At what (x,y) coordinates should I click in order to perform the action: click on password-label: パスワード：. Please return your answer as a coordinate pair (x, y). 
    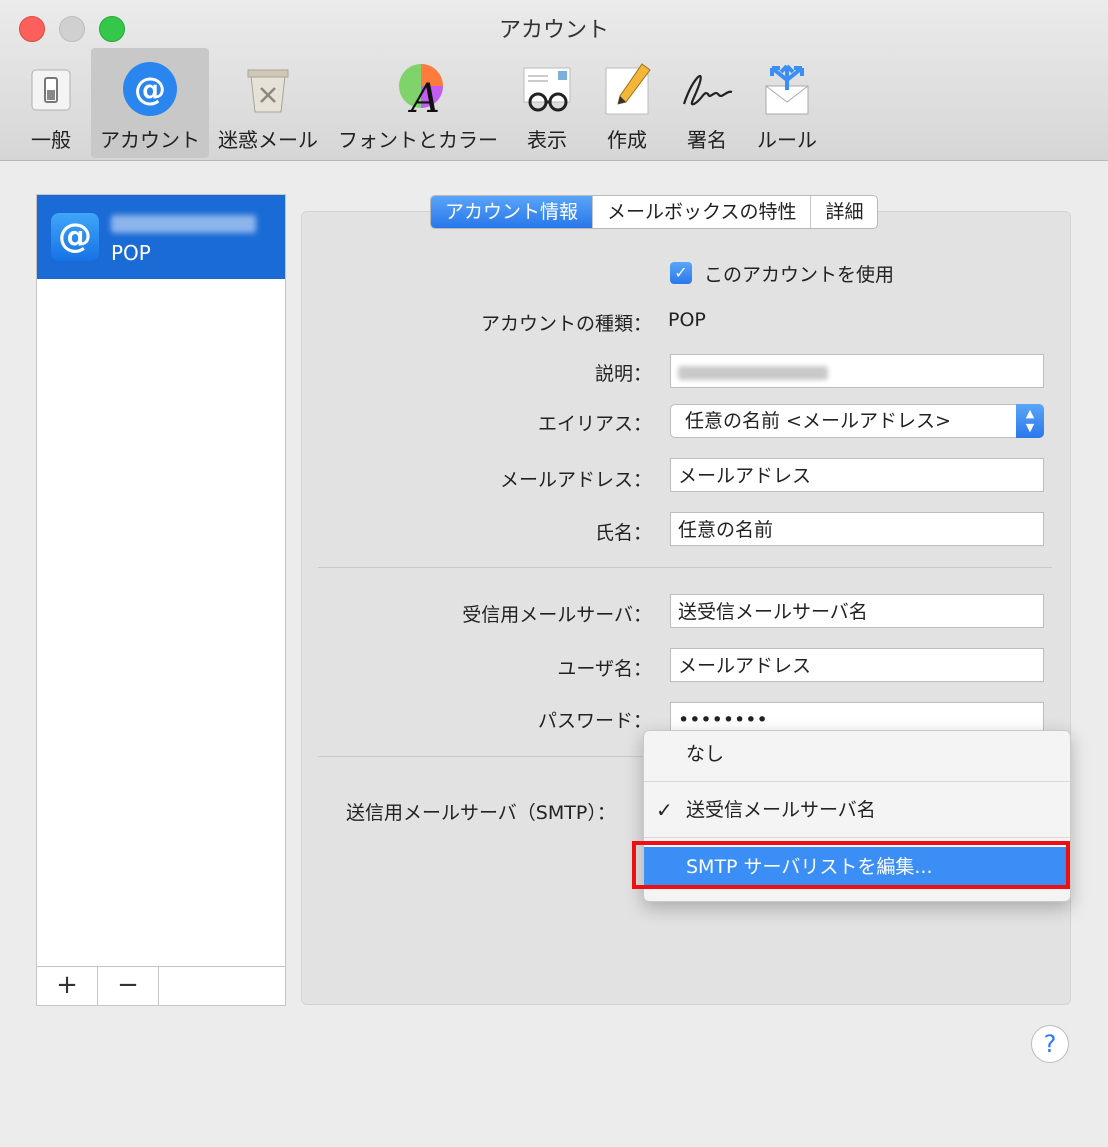
    Looking at the image, I should click on (594, 721).